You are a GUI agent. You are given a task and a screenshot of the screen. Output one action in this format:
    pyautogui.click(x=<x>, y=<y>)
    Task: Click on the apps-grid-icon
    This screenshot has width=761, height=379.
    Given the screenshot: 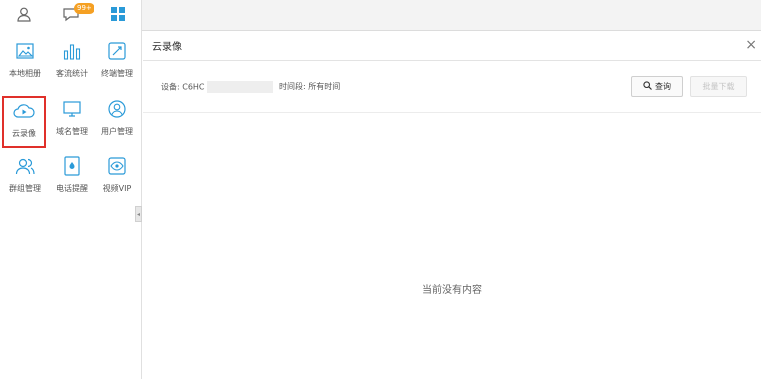 What is the action you would take?
    pyautogui.click(x=117, y=15)
    